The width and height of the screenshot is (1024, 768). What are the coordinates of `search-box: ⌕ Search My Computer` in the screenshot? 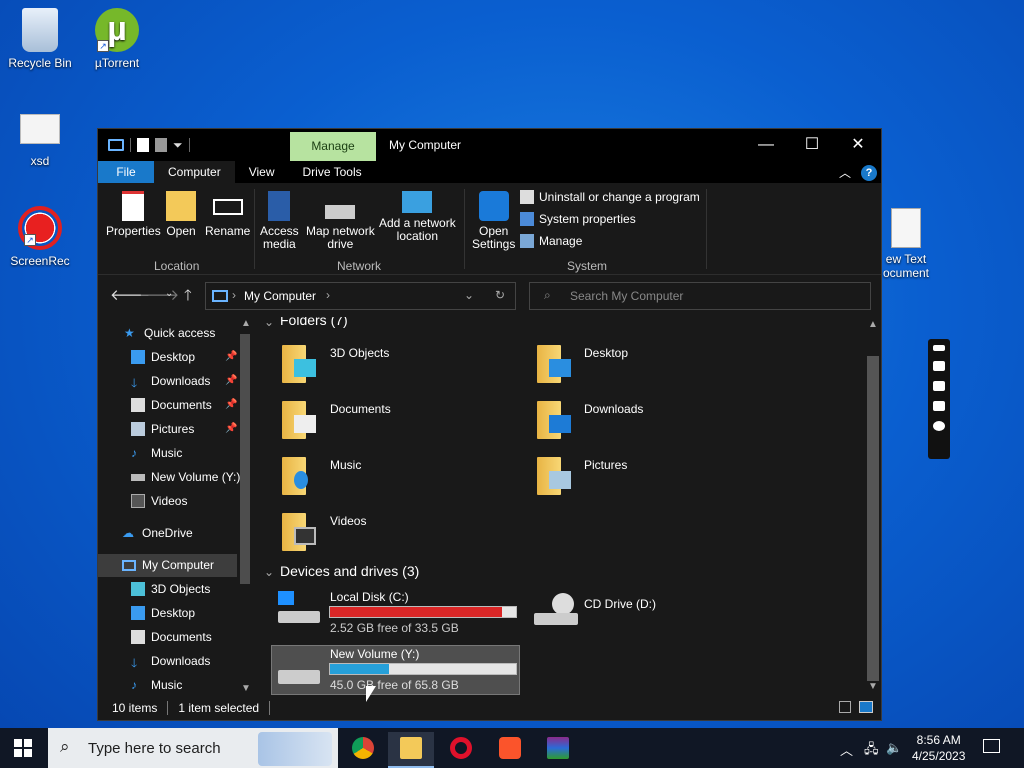 It's located at (700, 296).